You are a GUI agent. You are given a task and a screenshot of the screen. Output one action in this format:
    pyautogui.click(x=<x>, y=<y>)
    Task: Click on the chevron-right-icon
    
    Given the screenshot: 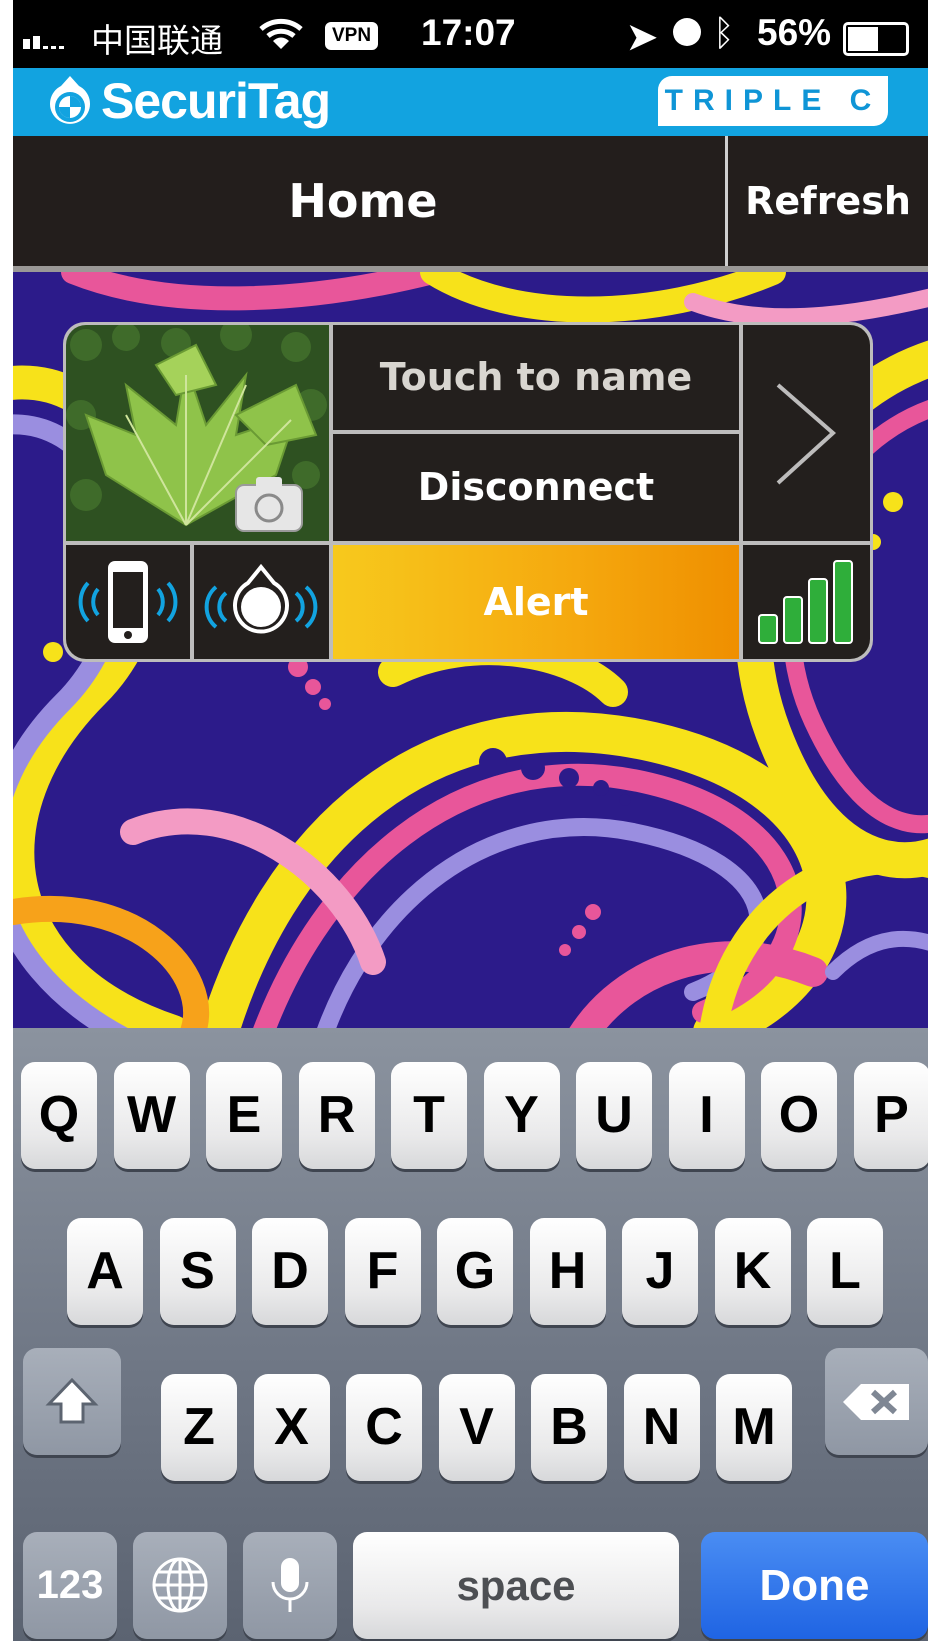 What is the action you would take?
    pyautogui.click(x=806, y=434)
    